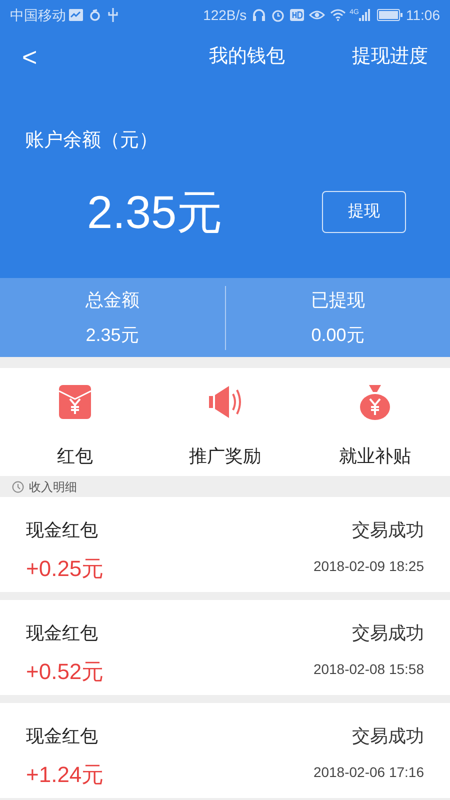 The height and width of the screenshot is (800, 450). Describe the element at coordinates (112, 335) in the screenshot. I see `stat-value: 2.35元` at that location.